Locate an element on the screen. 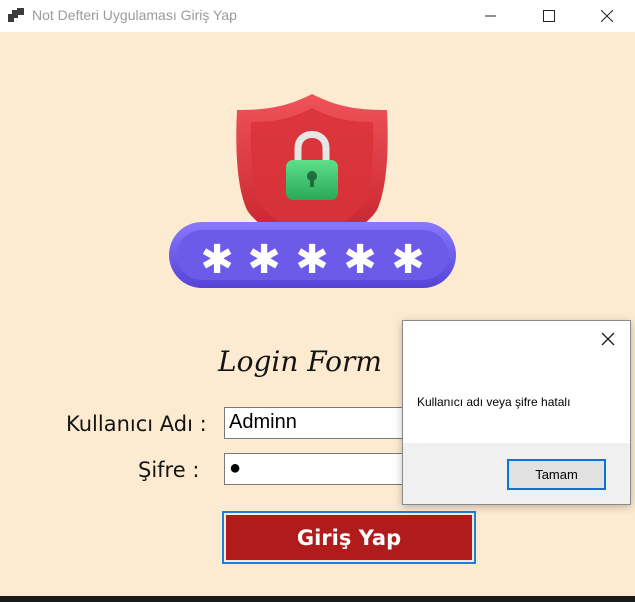 Image resolution: width=635 pixels, height=602 pixels. maximize-icon is located at coordinates (549, 16).